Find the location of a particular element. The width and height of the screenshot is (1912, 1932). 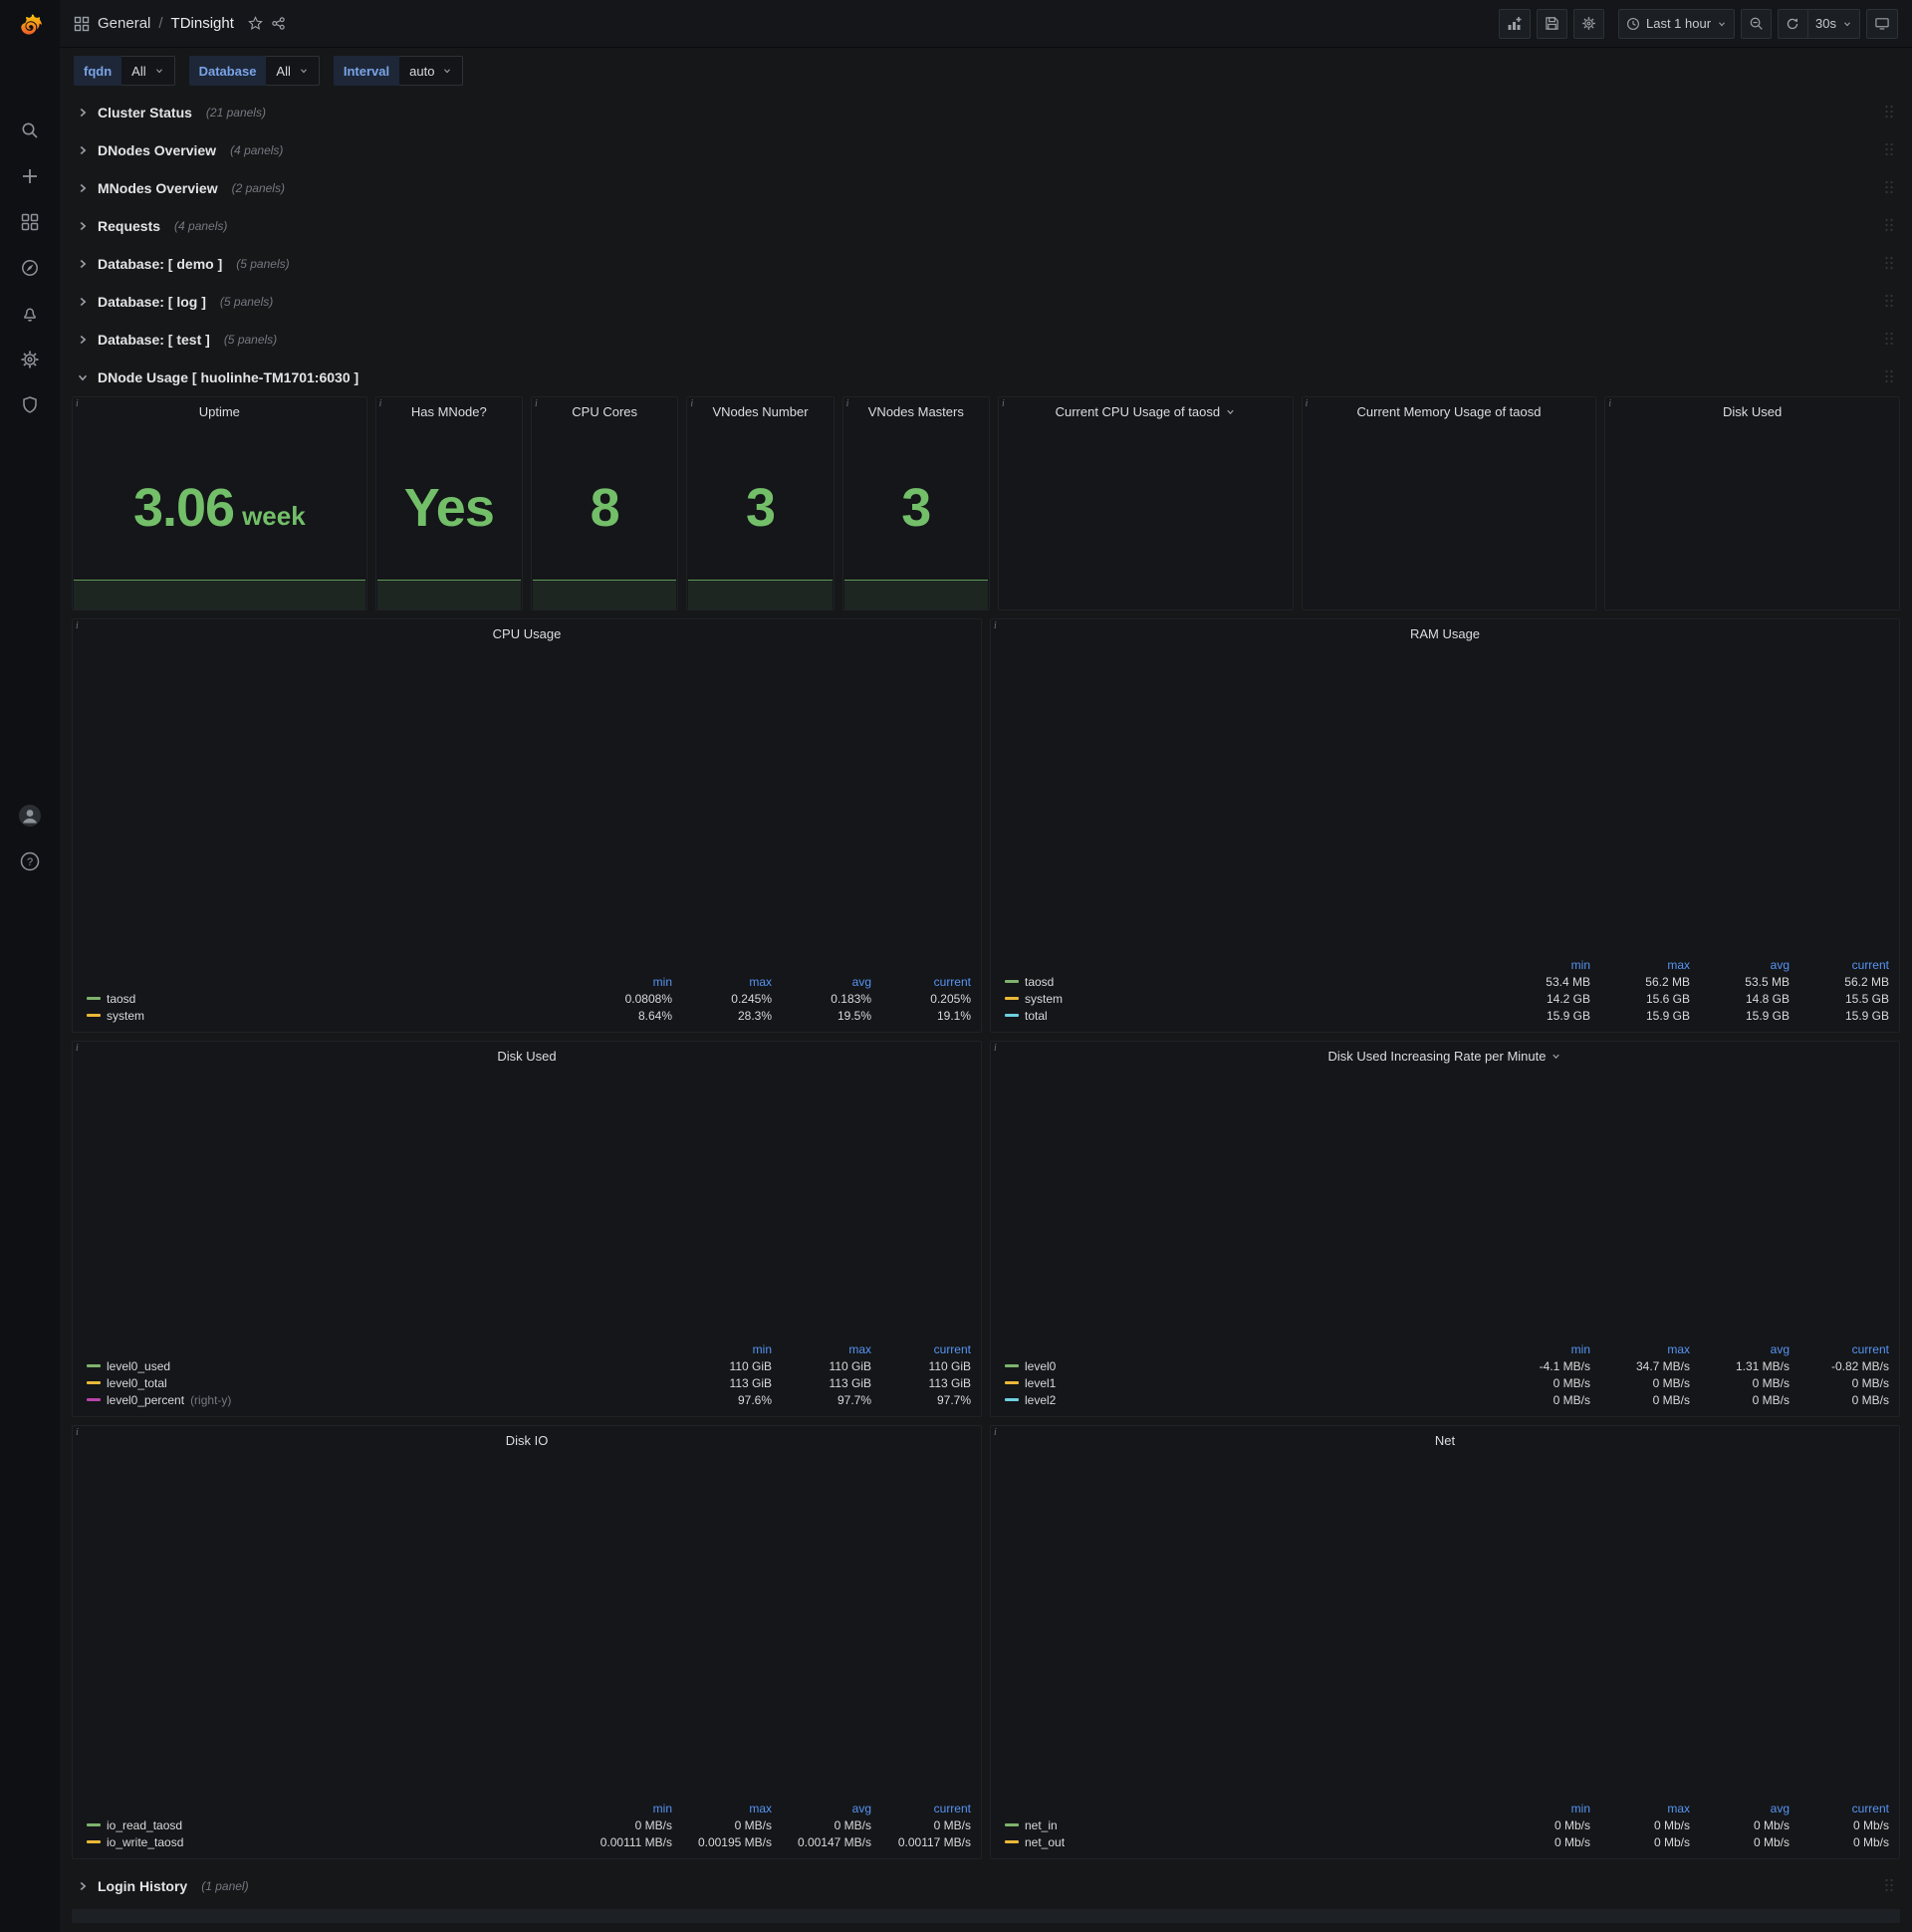

panel-title: VNodes Number is located at coordinates (760, 411).